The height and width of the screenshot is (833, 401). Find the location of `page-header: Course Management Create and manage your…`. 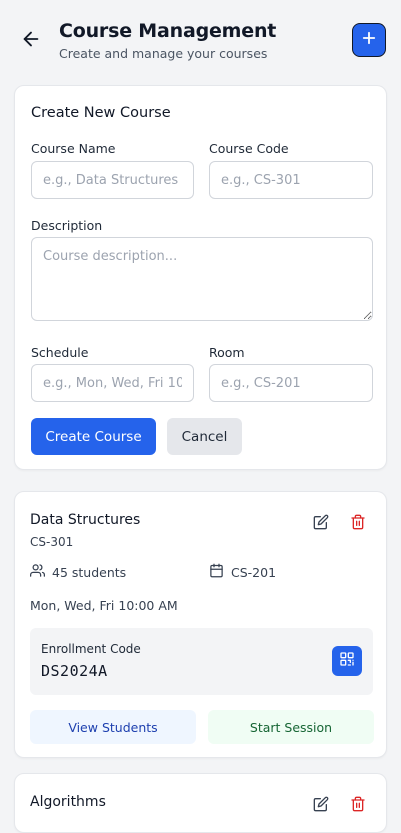

page-header: Course Management Create and manage your… is located at coordinates (200, 35).